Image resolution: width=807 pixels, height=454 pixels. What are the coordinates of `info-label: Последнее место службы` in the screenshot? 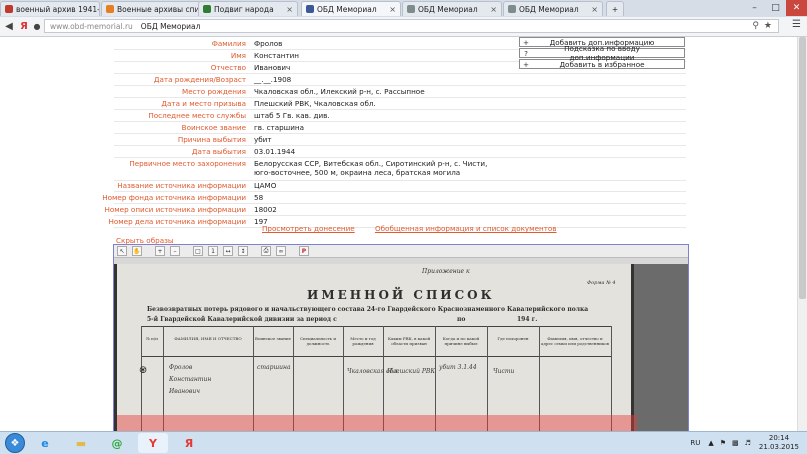 It's located at (146, 115).